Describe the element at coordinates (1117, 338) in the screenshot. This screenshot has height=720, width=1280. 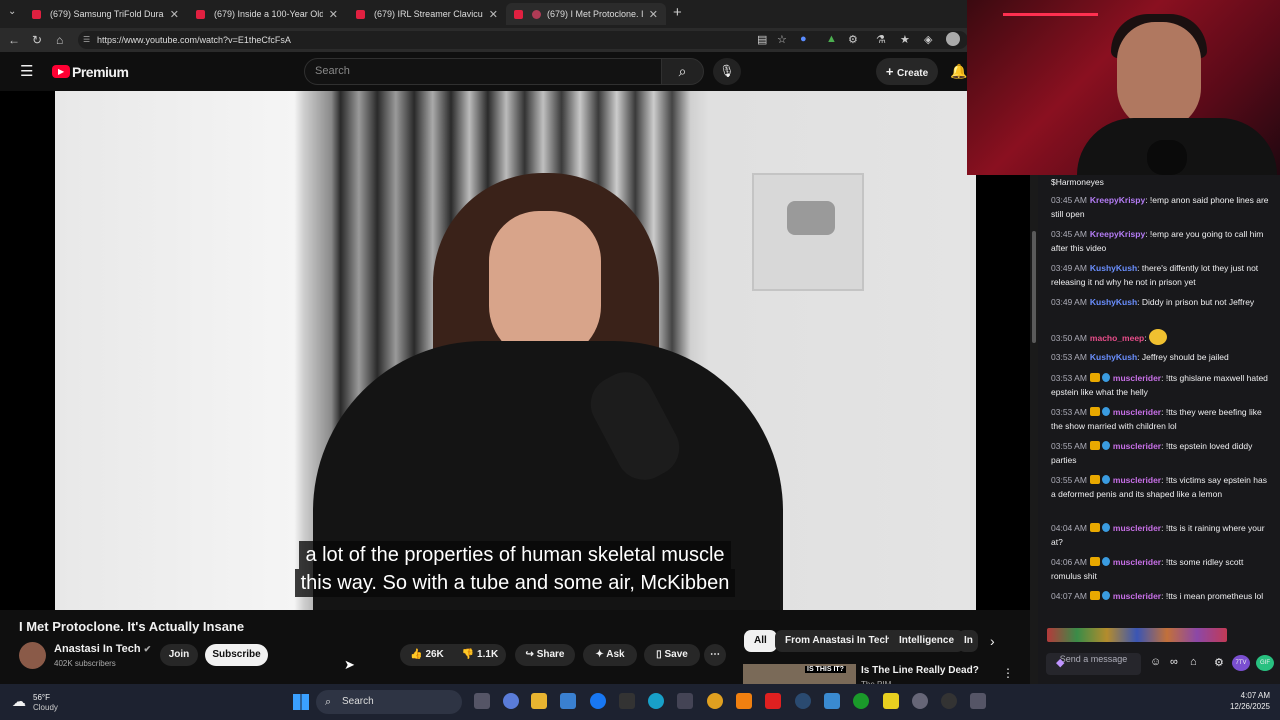
I see `chat-username: macho_meep` at that location.